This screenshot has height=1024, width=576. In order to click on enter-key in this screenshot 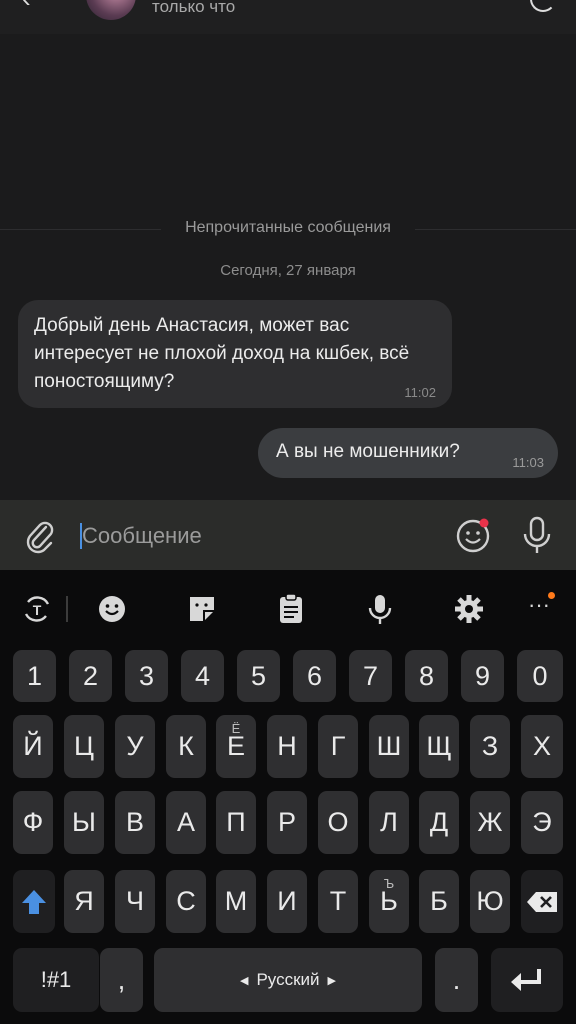, I will do `click(527, 980)`.